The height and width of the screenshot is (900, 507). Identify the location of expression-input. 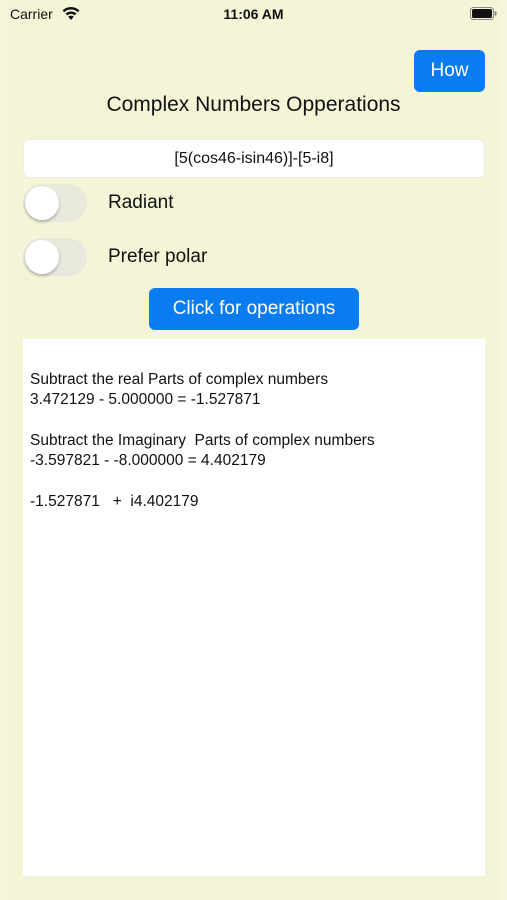
(254, 158).